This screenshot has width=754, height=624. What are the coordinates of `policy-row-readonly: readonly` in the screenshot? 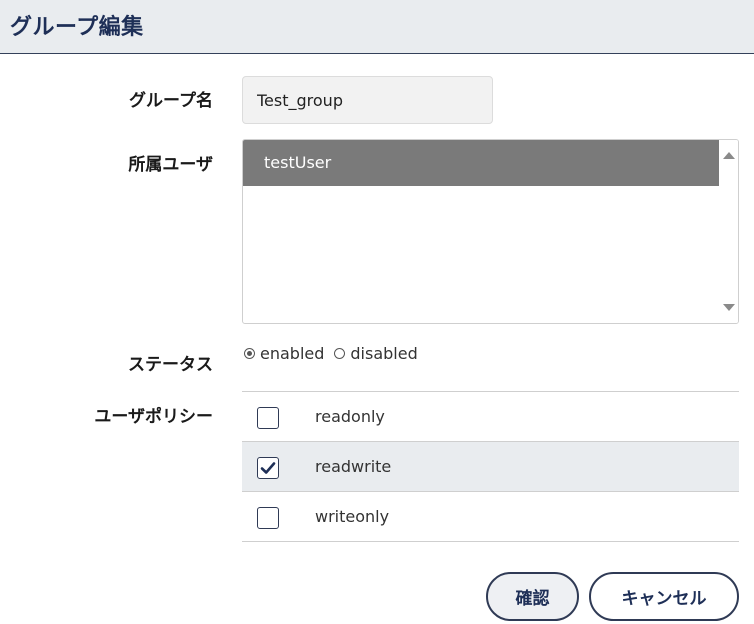 It's located at (490, 417).